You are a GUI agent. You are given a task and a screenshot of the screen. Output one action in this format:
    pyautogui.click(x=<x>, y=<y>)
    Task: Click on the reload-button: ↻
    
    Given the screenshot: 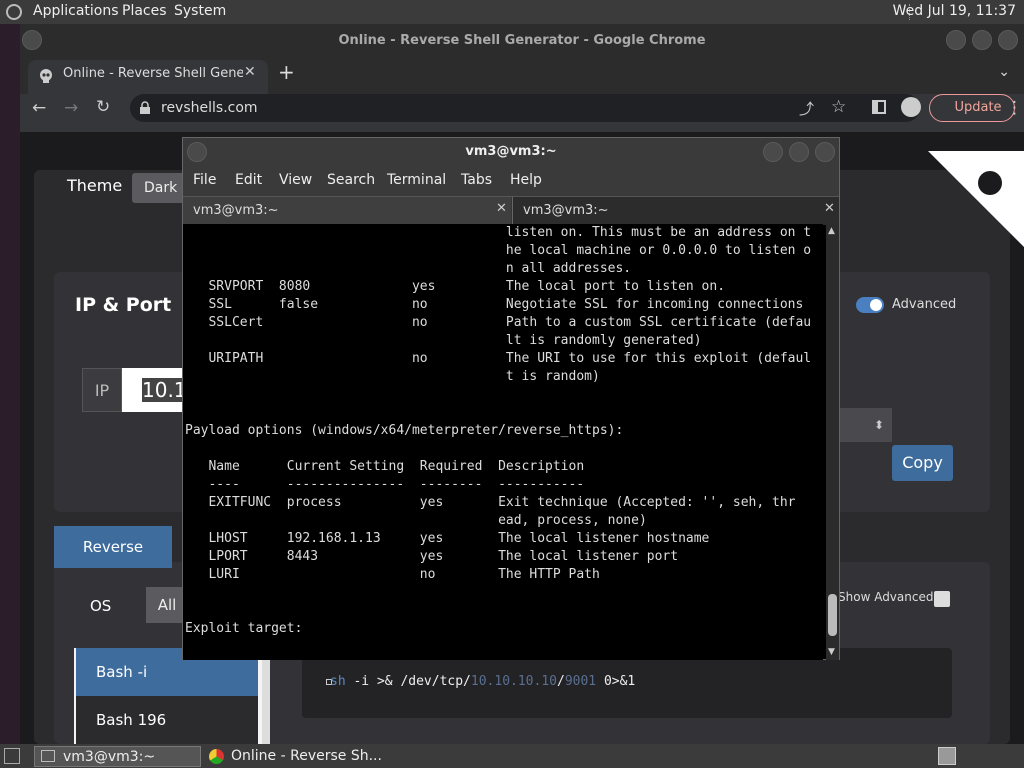 What is the action you would take?
    pyautogui.click(x=103, y=107)
    